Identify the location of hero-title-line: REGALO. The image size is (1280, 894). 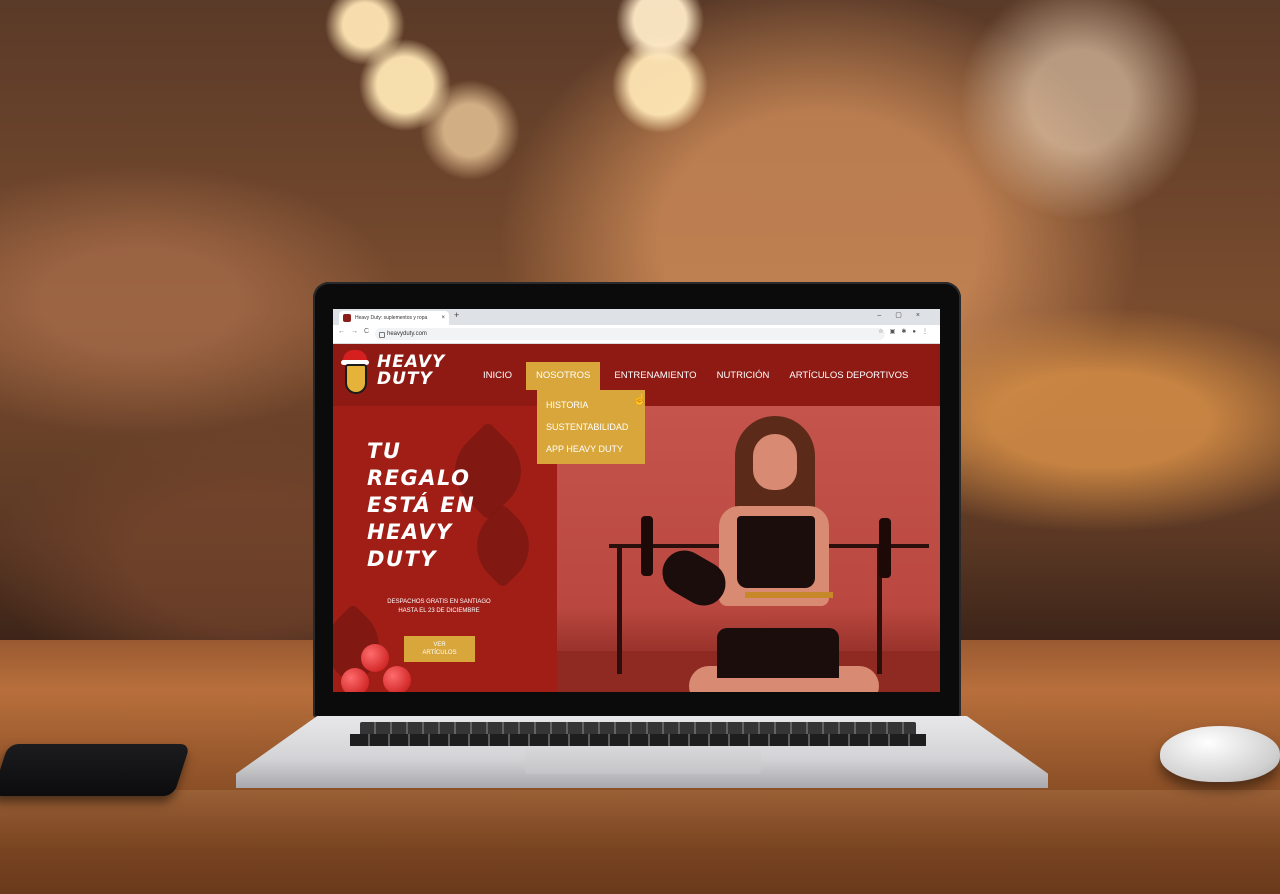
(419, 478).